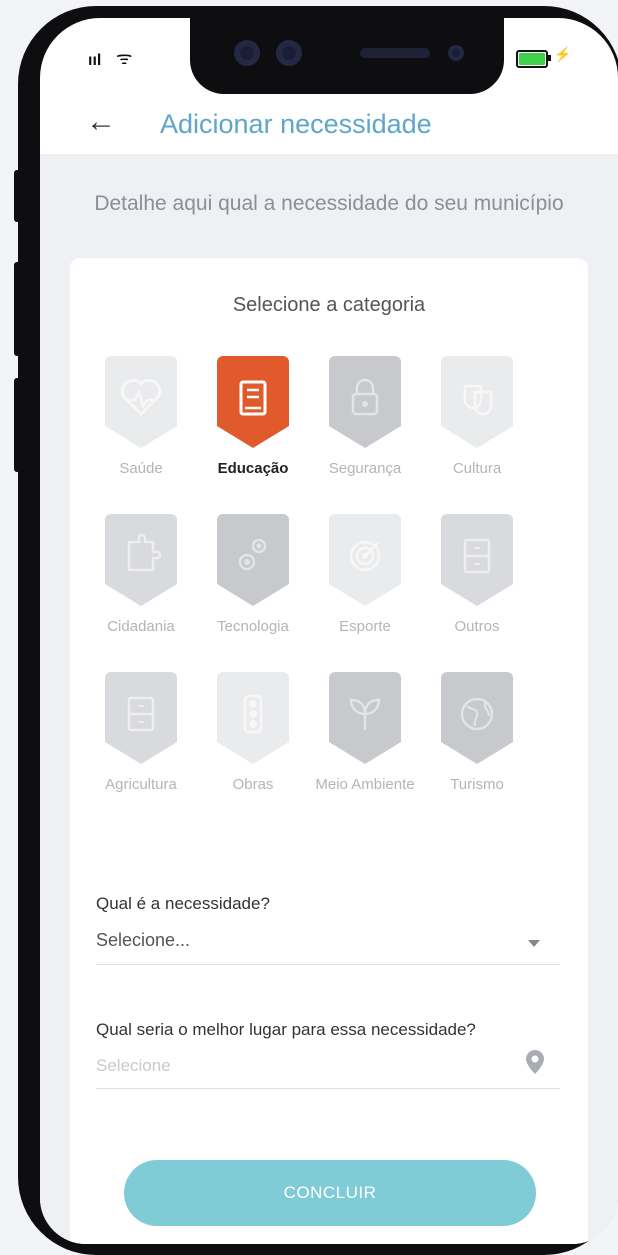  What do you see at coordinates (141, 468) in the screenshot?
I see `category-label: Saúde` at bounding box center [141, 468].